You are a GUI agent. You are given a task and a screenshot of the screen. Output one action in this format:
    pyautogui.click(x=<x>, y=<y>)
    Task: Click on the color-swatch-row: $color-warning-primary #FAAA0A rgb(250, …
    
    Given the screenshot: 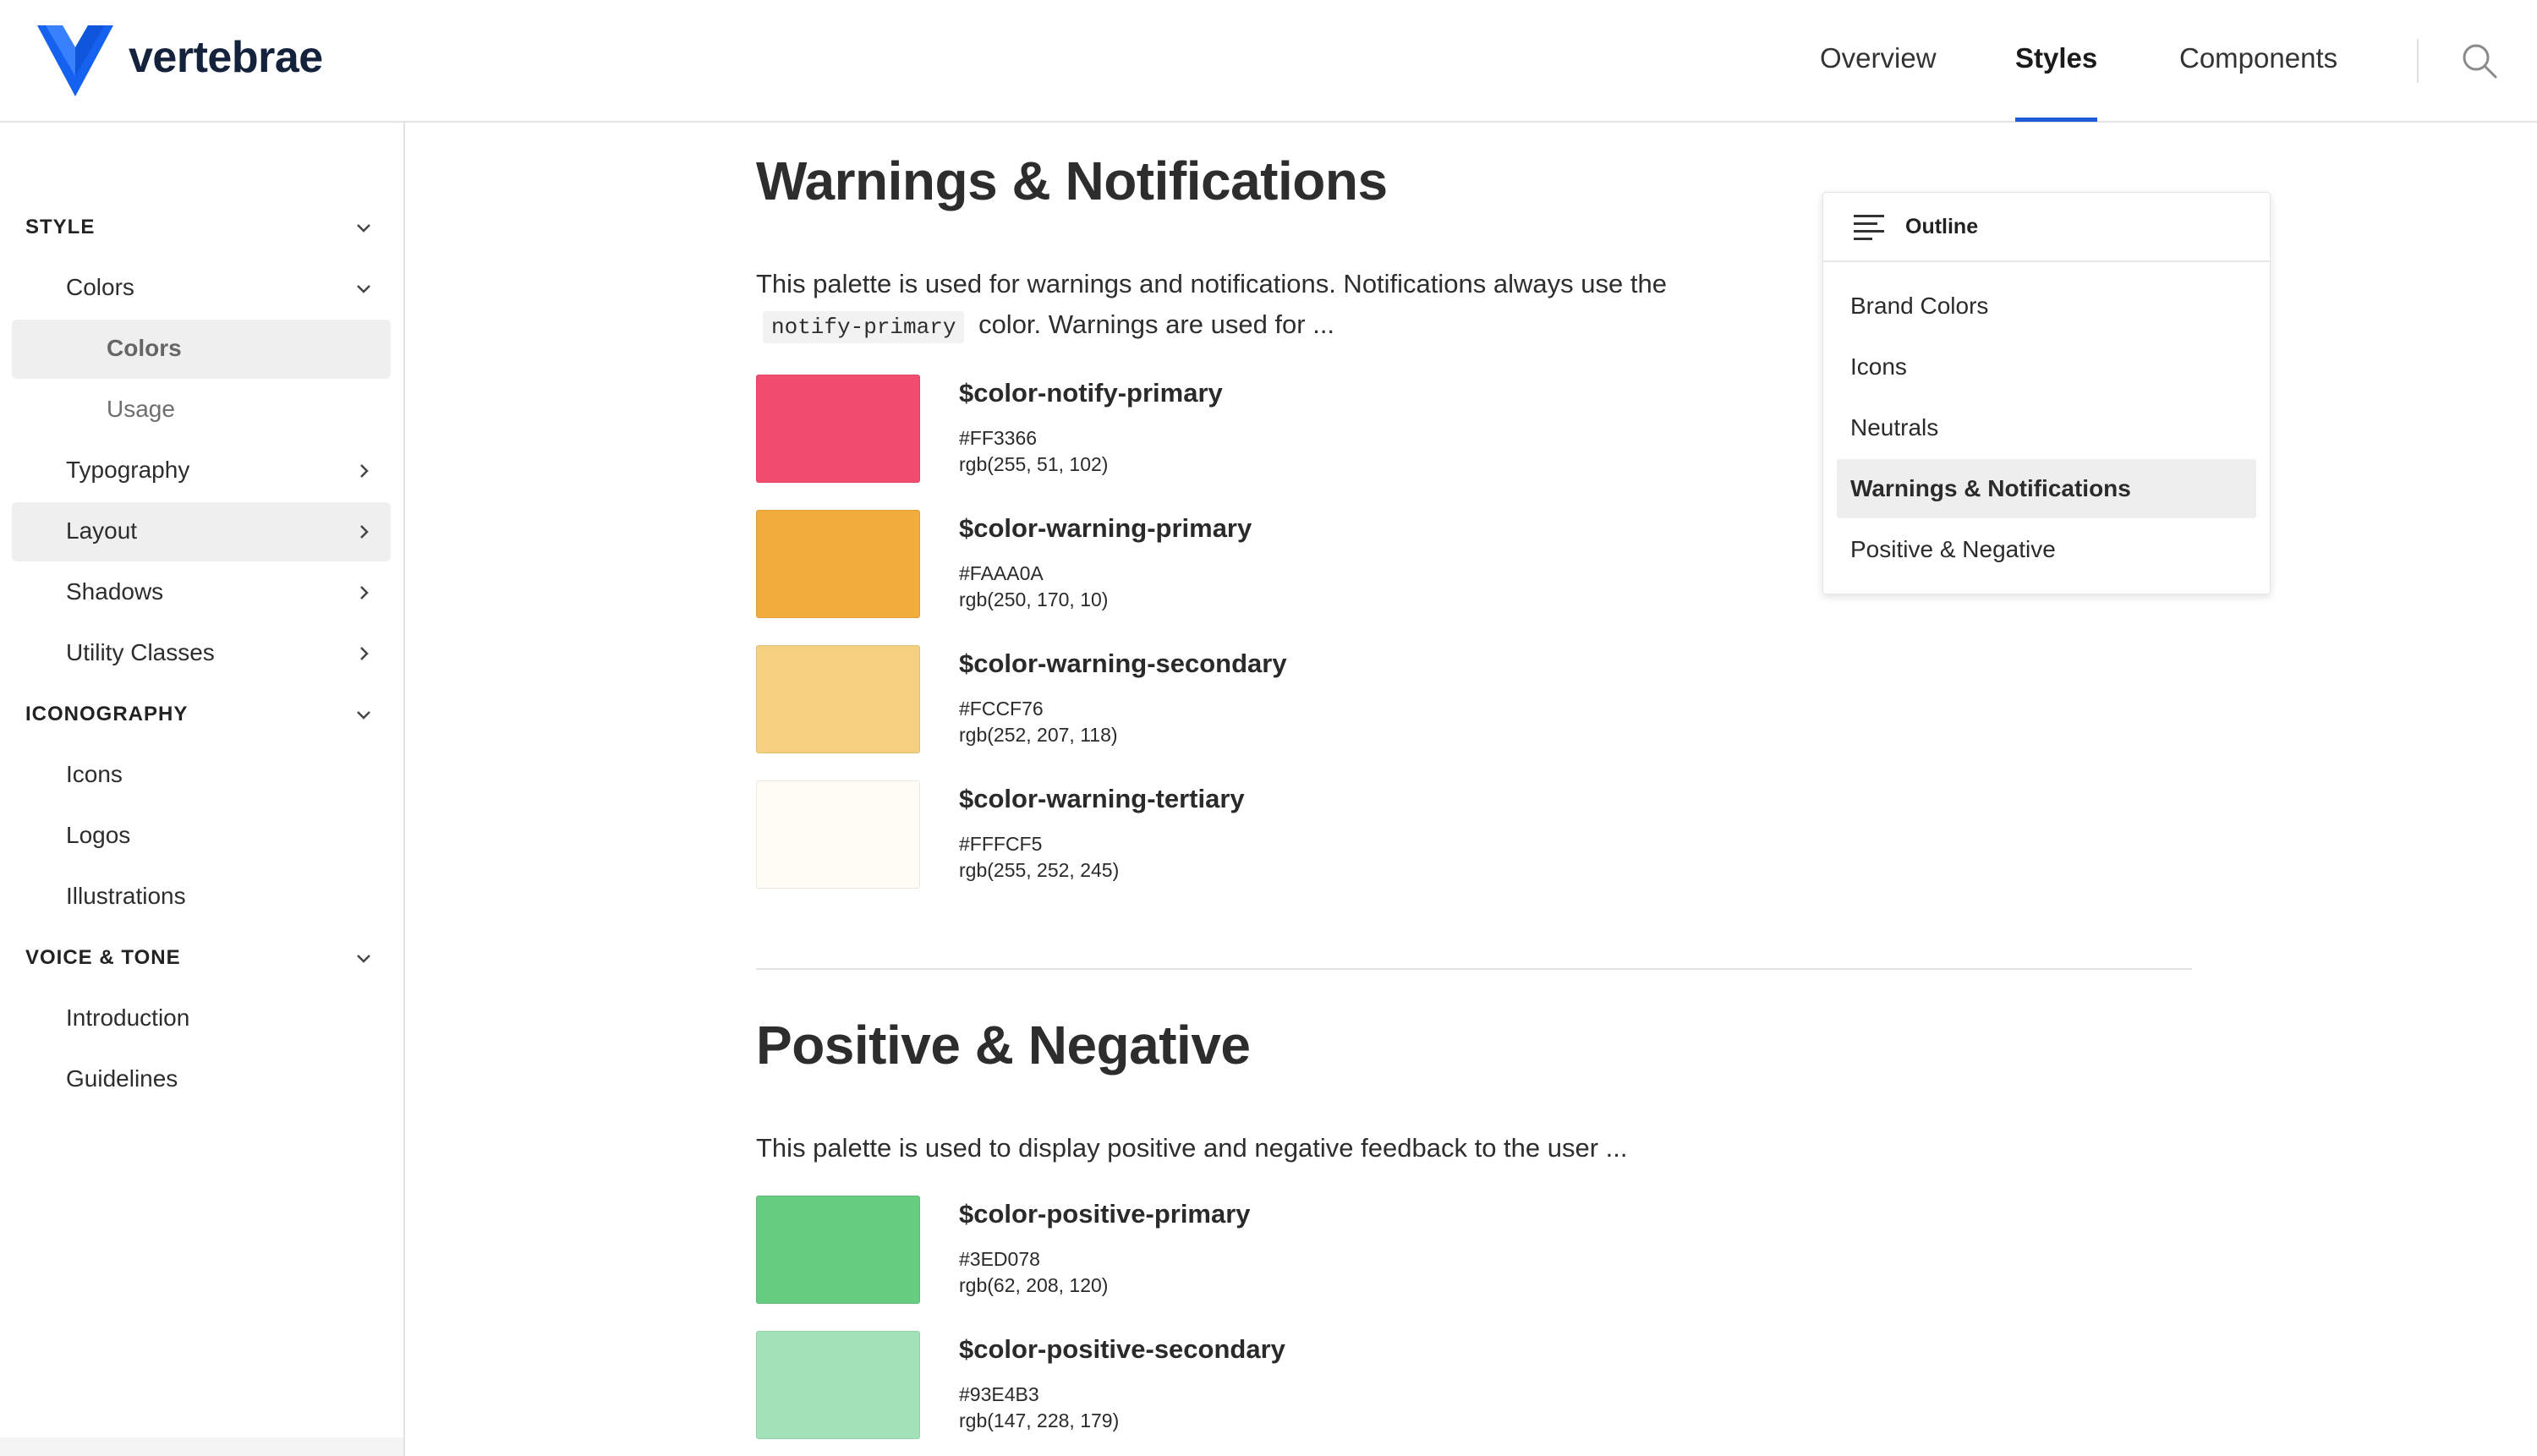 What is the action you would take?
    pyautogui.click(x=1136, y=565)
    